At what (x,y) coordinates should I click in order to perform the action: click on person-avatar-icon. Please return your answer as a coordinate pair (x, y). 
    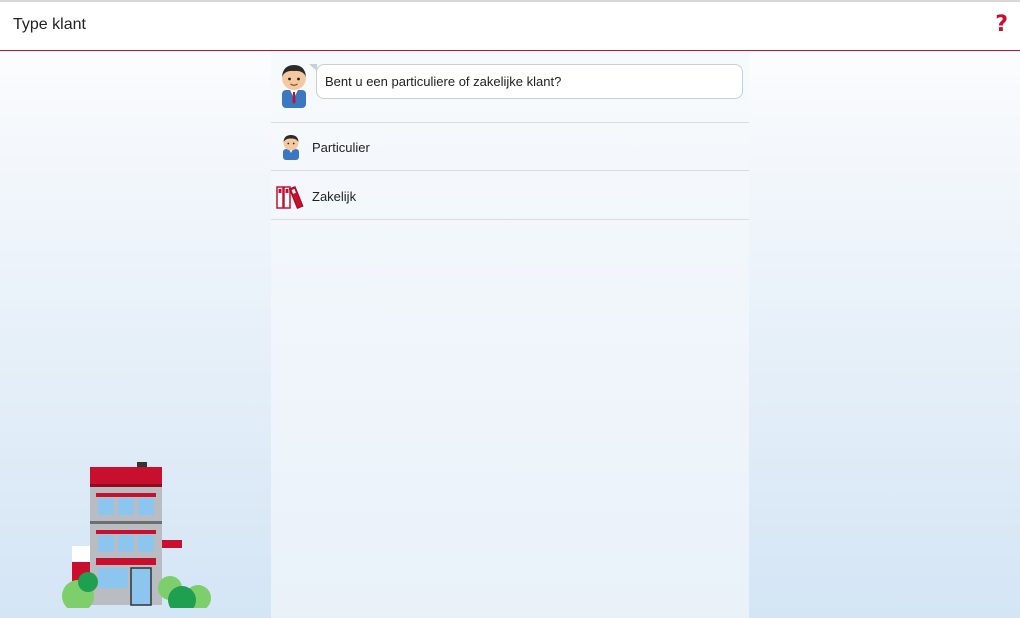
    Looking at the image, I should click on (291, 147).